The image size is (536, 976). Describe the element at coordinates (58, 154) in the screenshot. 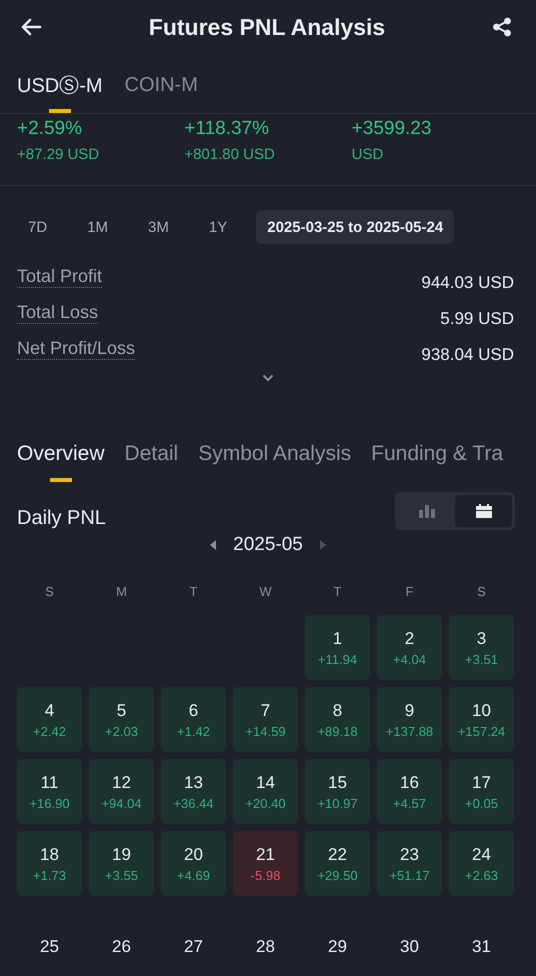

I see `stat-subvalue: +87.29 USD` at that location.